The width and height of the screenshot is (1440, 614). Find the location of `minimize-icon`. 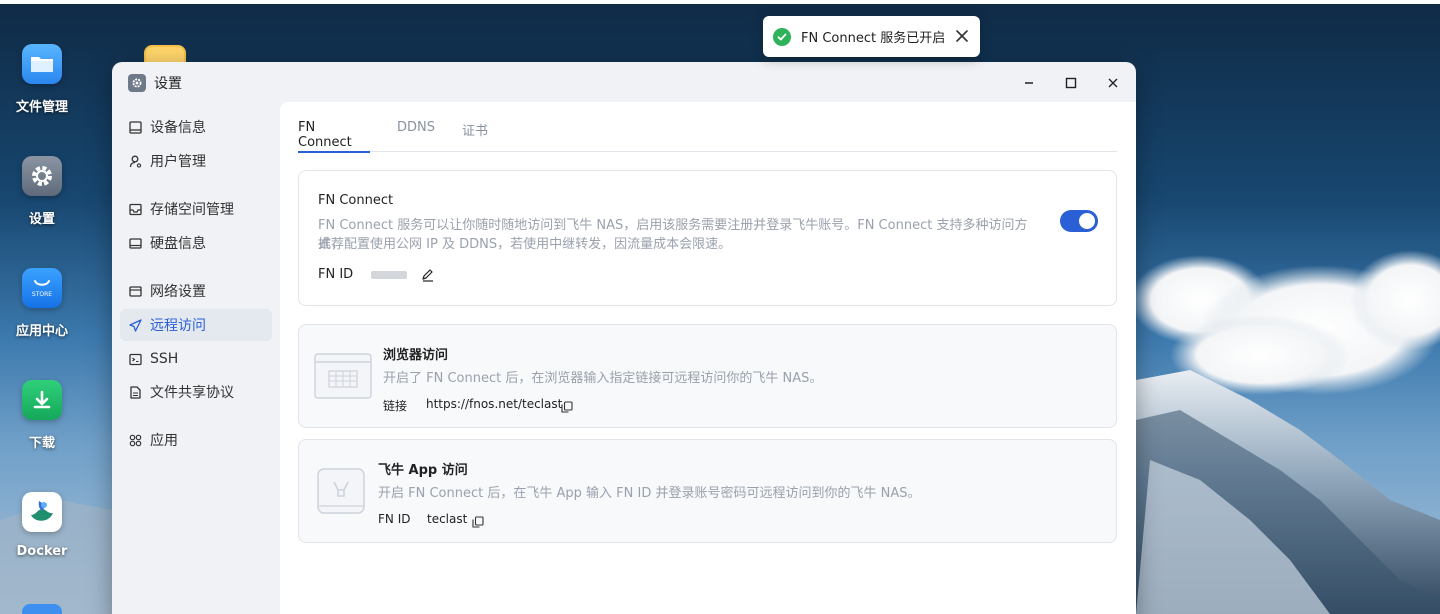

minimize-icon is located at coordinates (1029, 83).